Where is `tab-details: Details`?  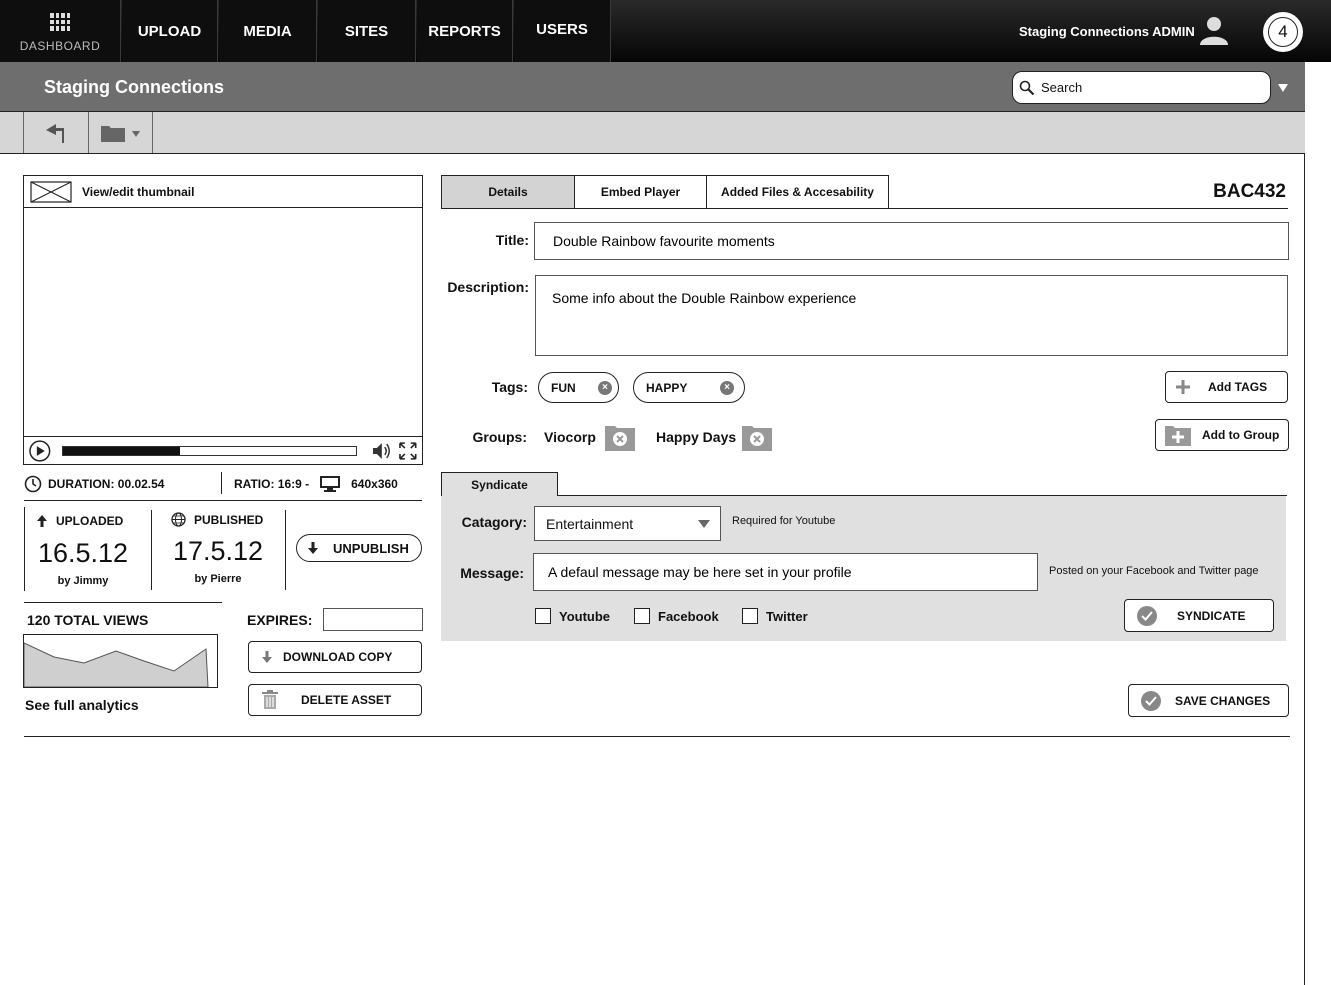 tab-details: Details is located at coordinates (508, 192).